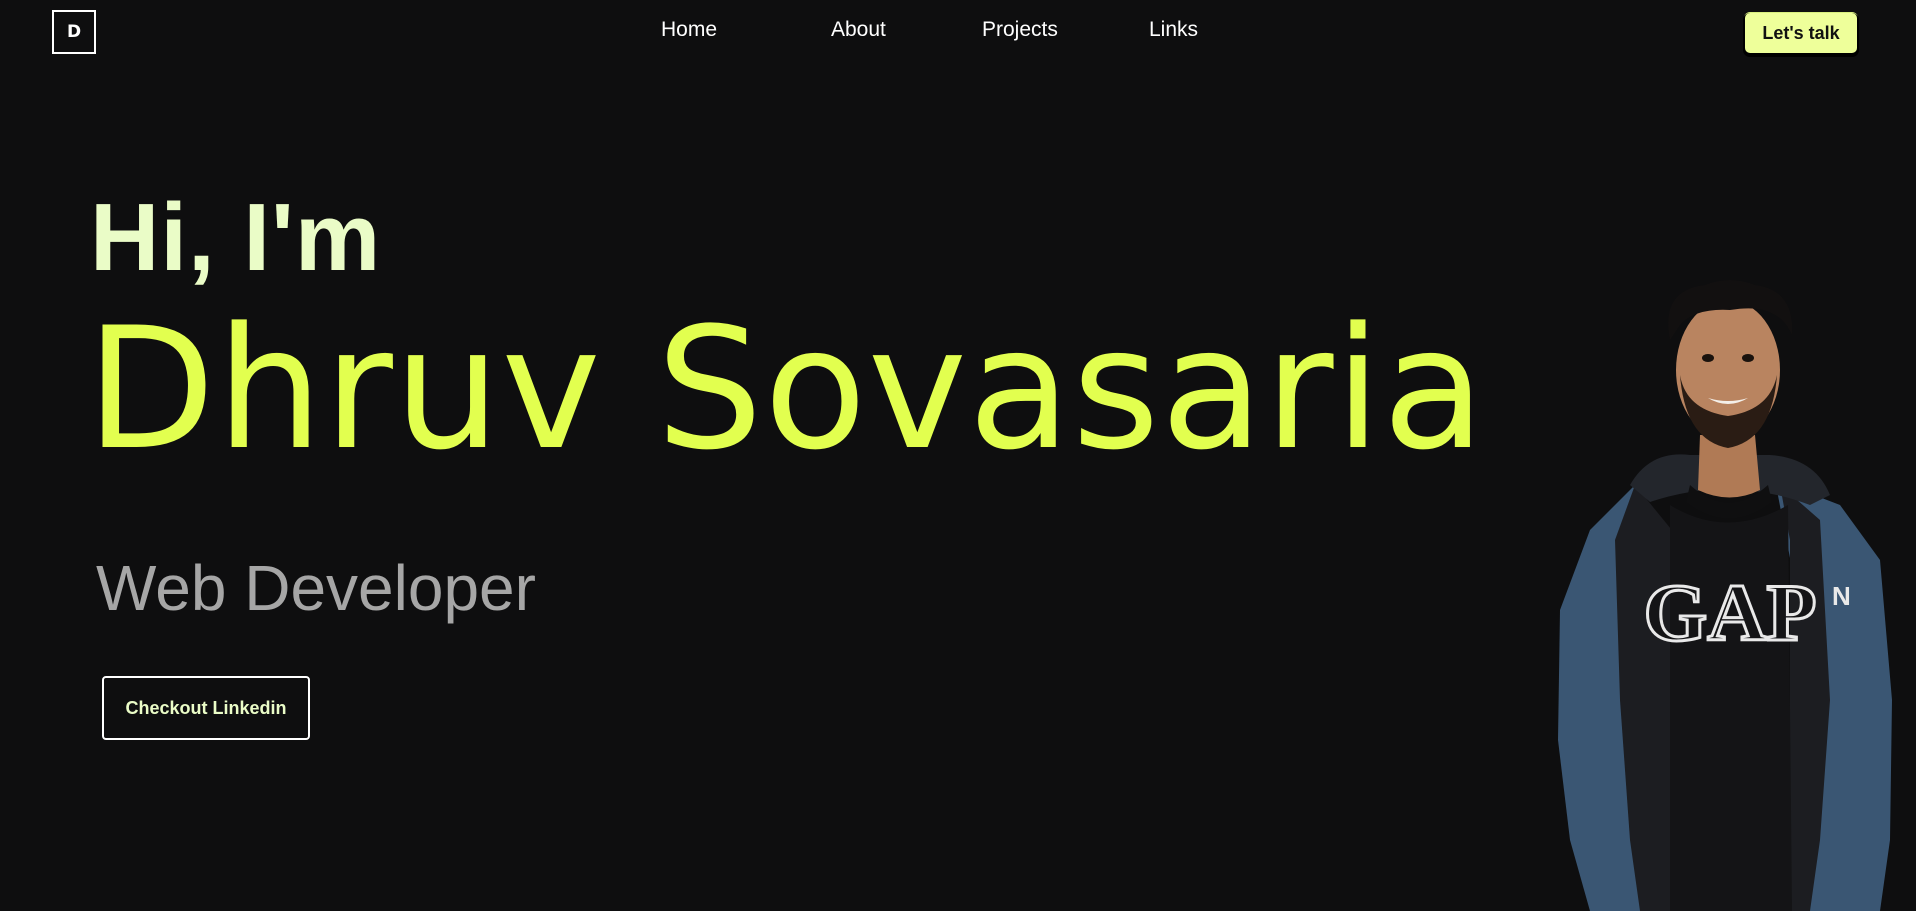 Image resolution: width=1916 pixels, height=911 pixels. What do you see at coordinates (1173, 30) in the screenshot?
I see `nav-link-links: Links` at bounding box center [1173, 30].